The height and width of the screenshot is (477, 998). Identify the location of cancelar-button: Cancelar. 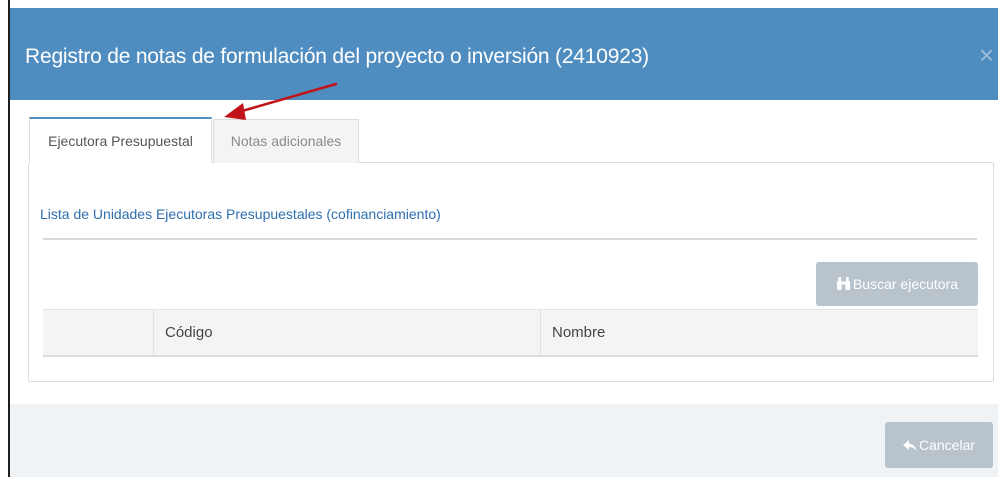
(939, 445).